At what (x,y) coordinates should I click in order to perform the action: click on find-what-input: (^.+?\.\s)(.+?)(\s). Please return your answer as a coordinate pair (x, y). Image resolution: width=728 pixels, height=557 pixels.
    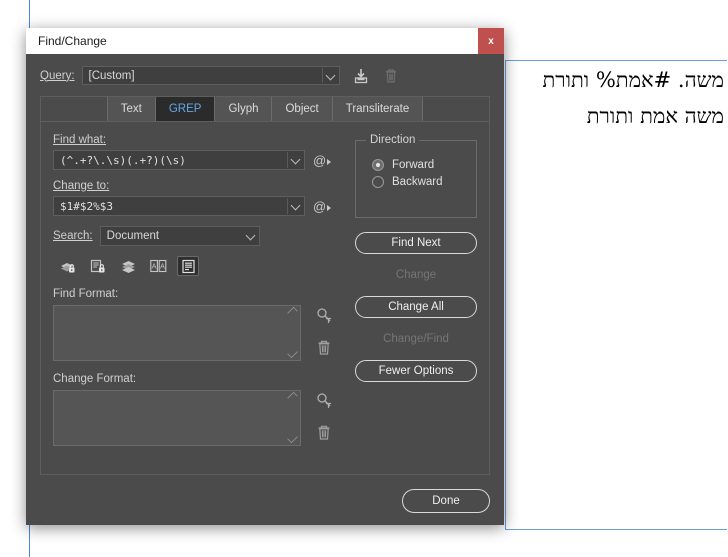
    Looking at the image, I should click on (179, 160).